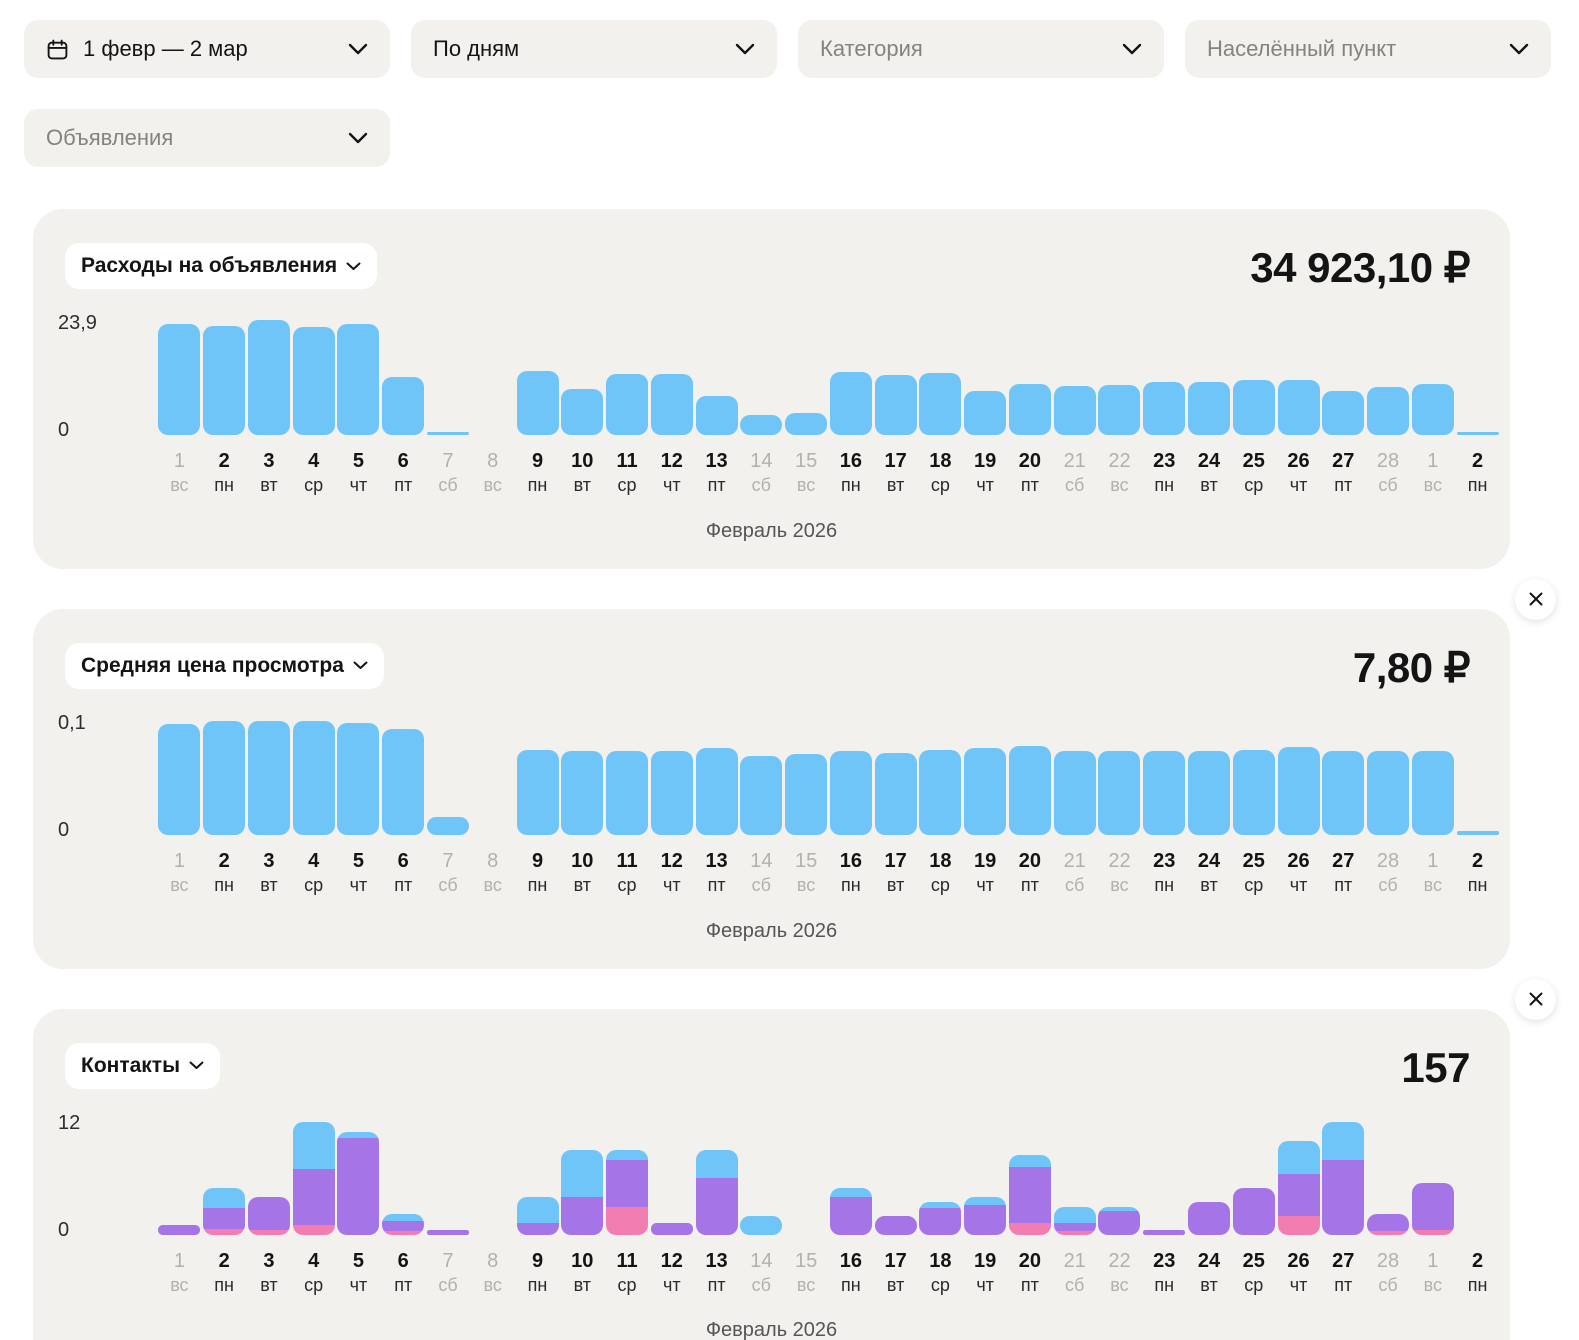 This screenshot has height=1340, width=1579. Describe the element at coordinates (981, 49) in the screenshot. I see `category-filter: Категория` at that location.